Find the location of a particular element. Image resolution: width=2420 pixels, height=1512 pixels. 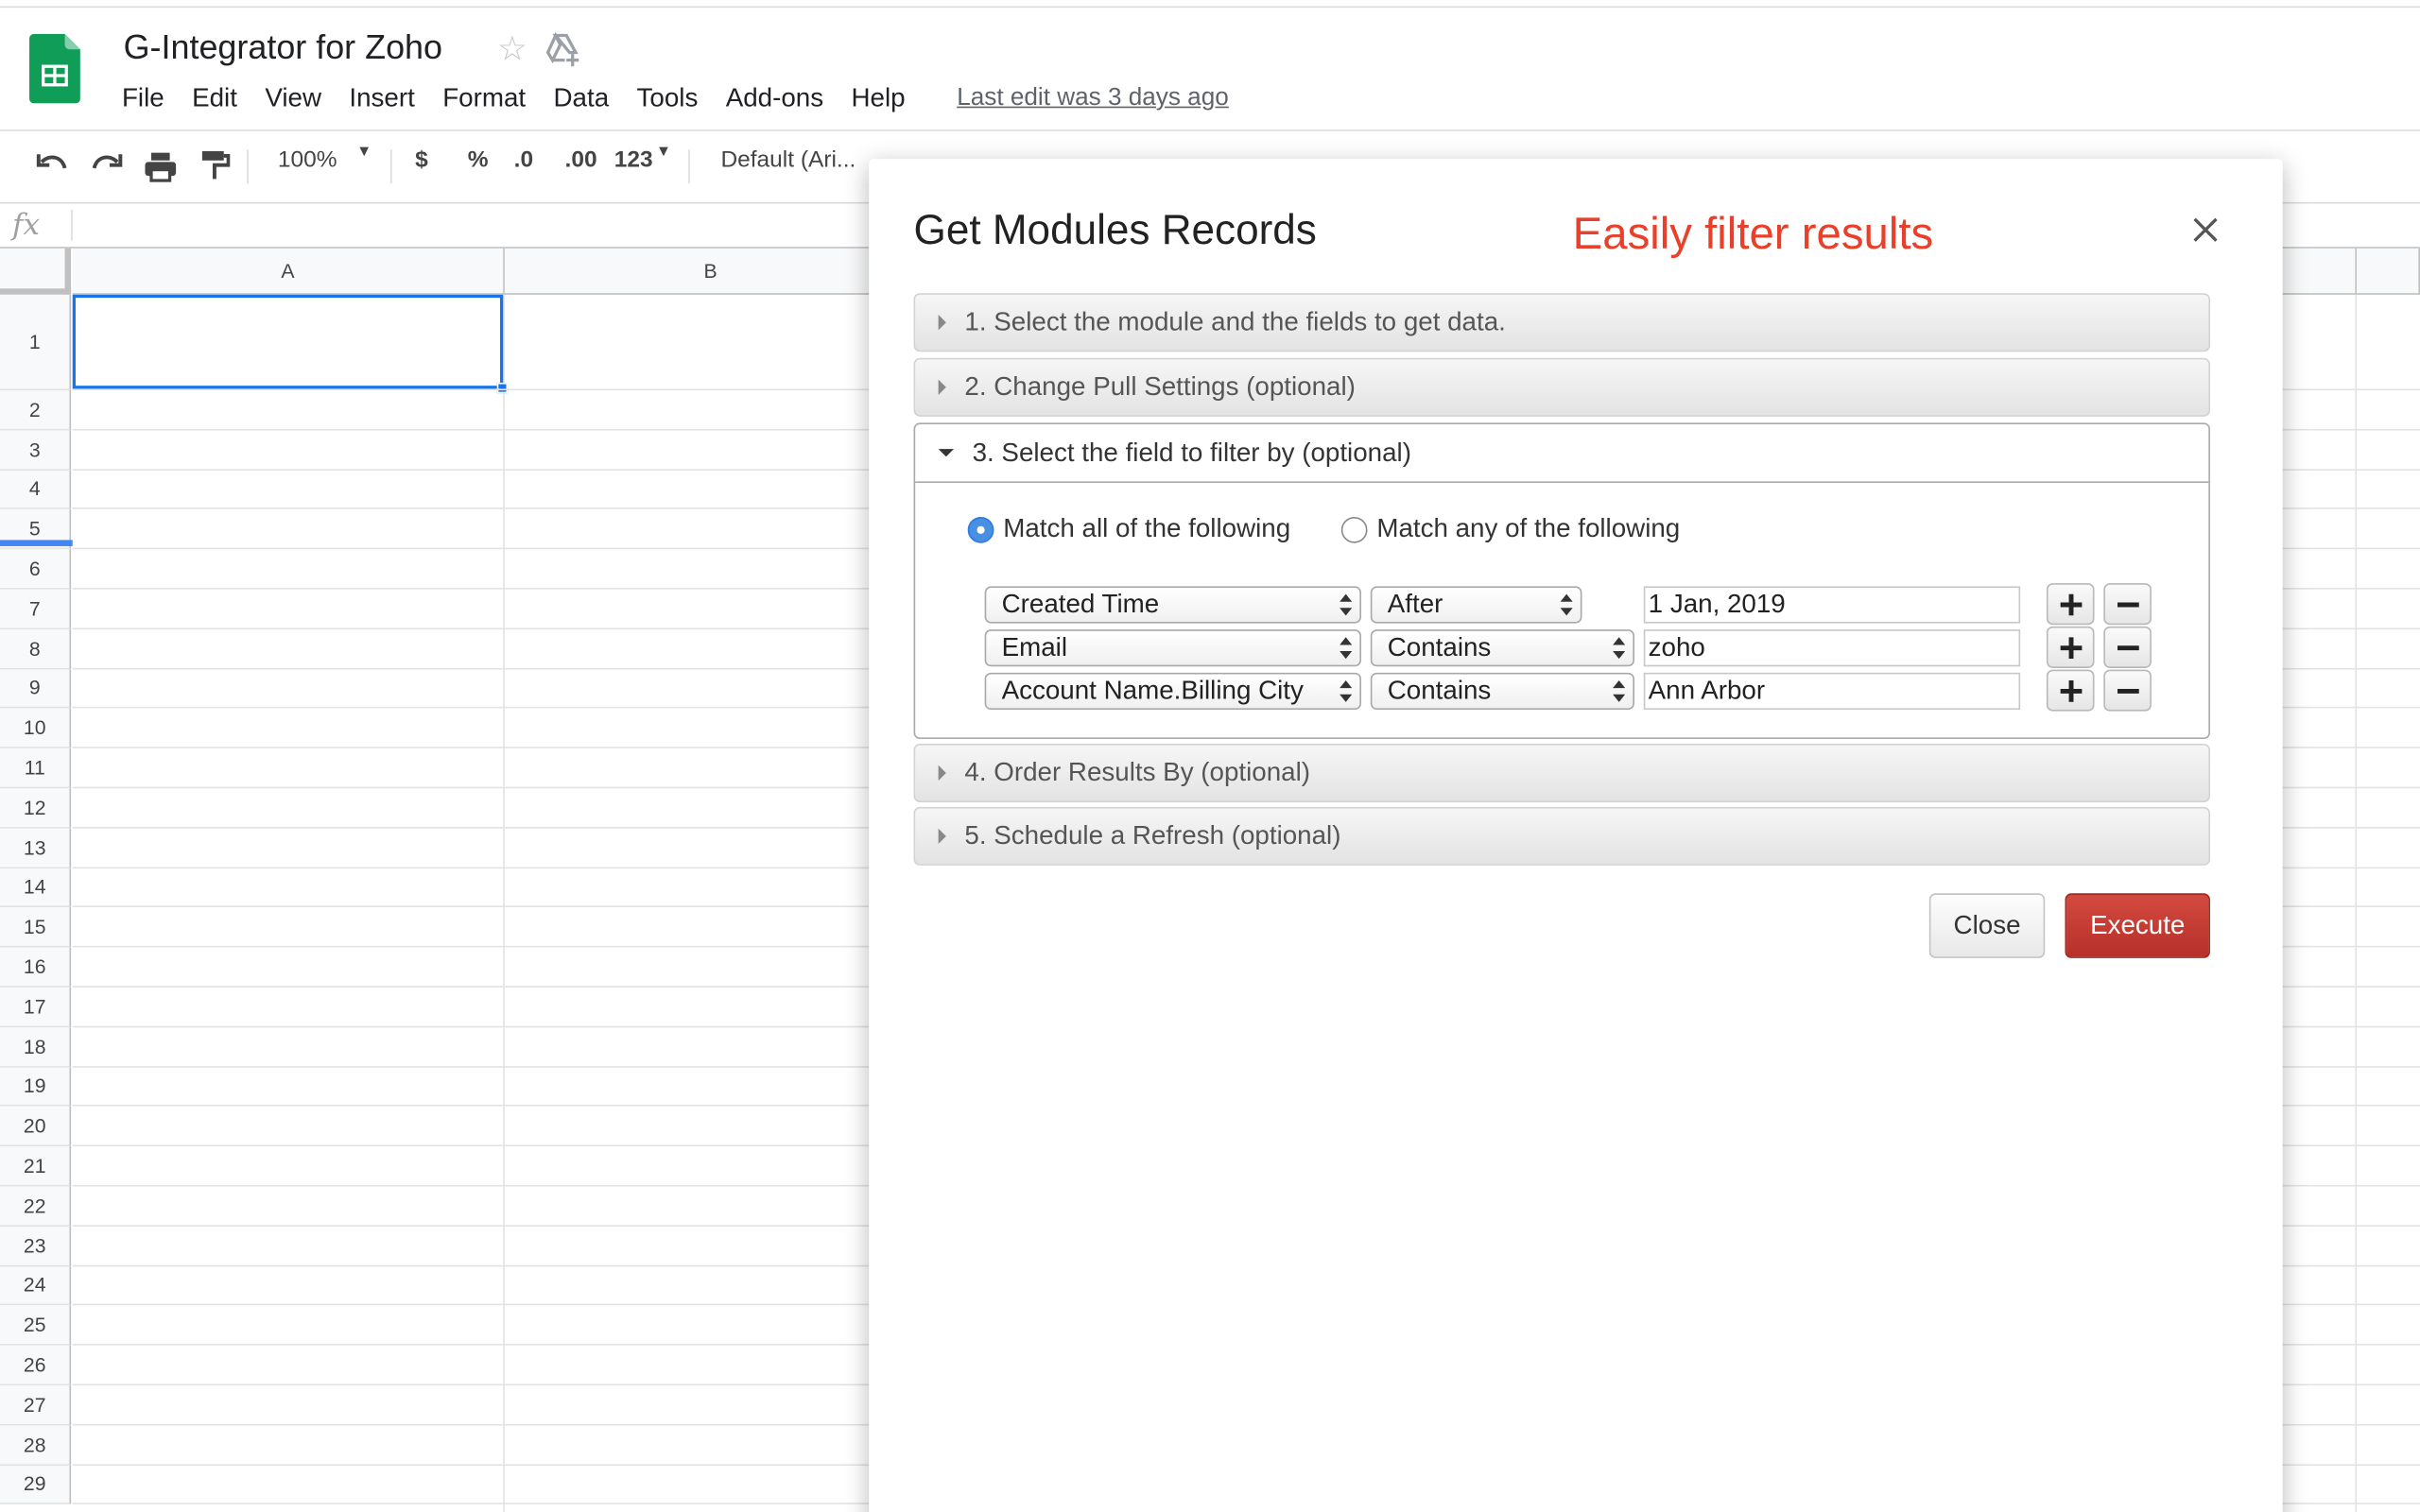

row-header: 4 is located at coordinates (36, 490).